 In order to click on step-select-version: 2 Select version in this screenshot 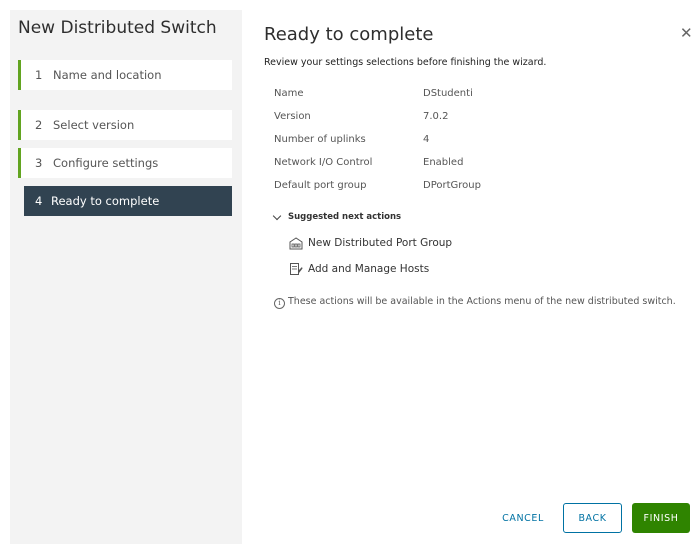, I will do `click(125, 125)`.